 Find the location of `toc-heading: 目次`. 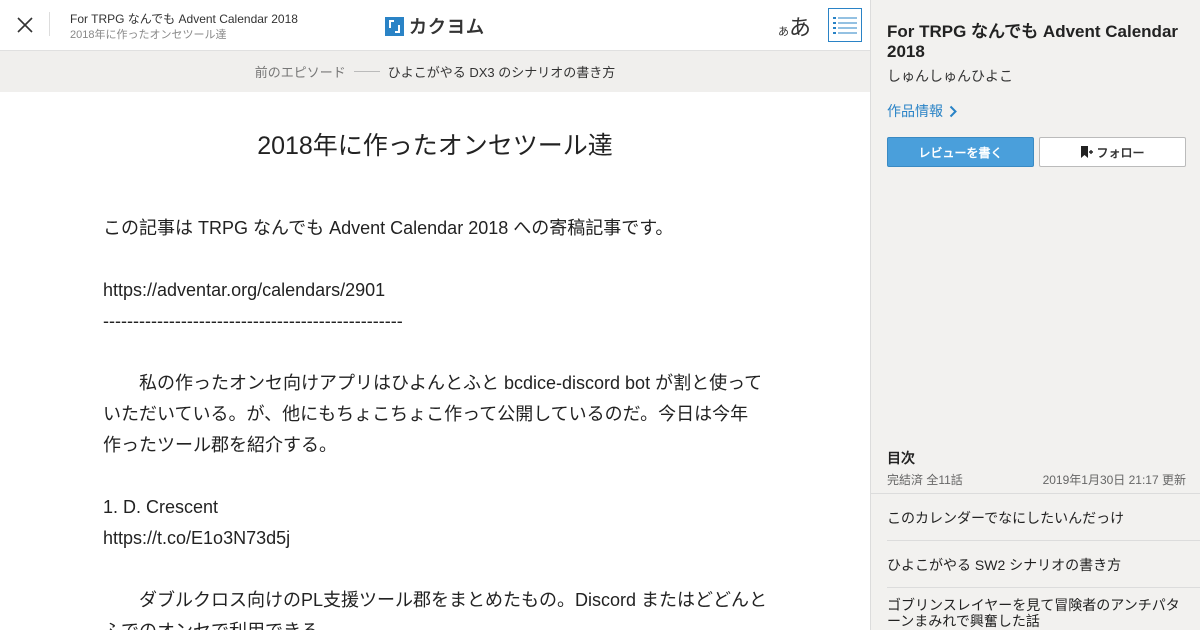

toc-heading: 目次 is located at coordinates (901, 458).